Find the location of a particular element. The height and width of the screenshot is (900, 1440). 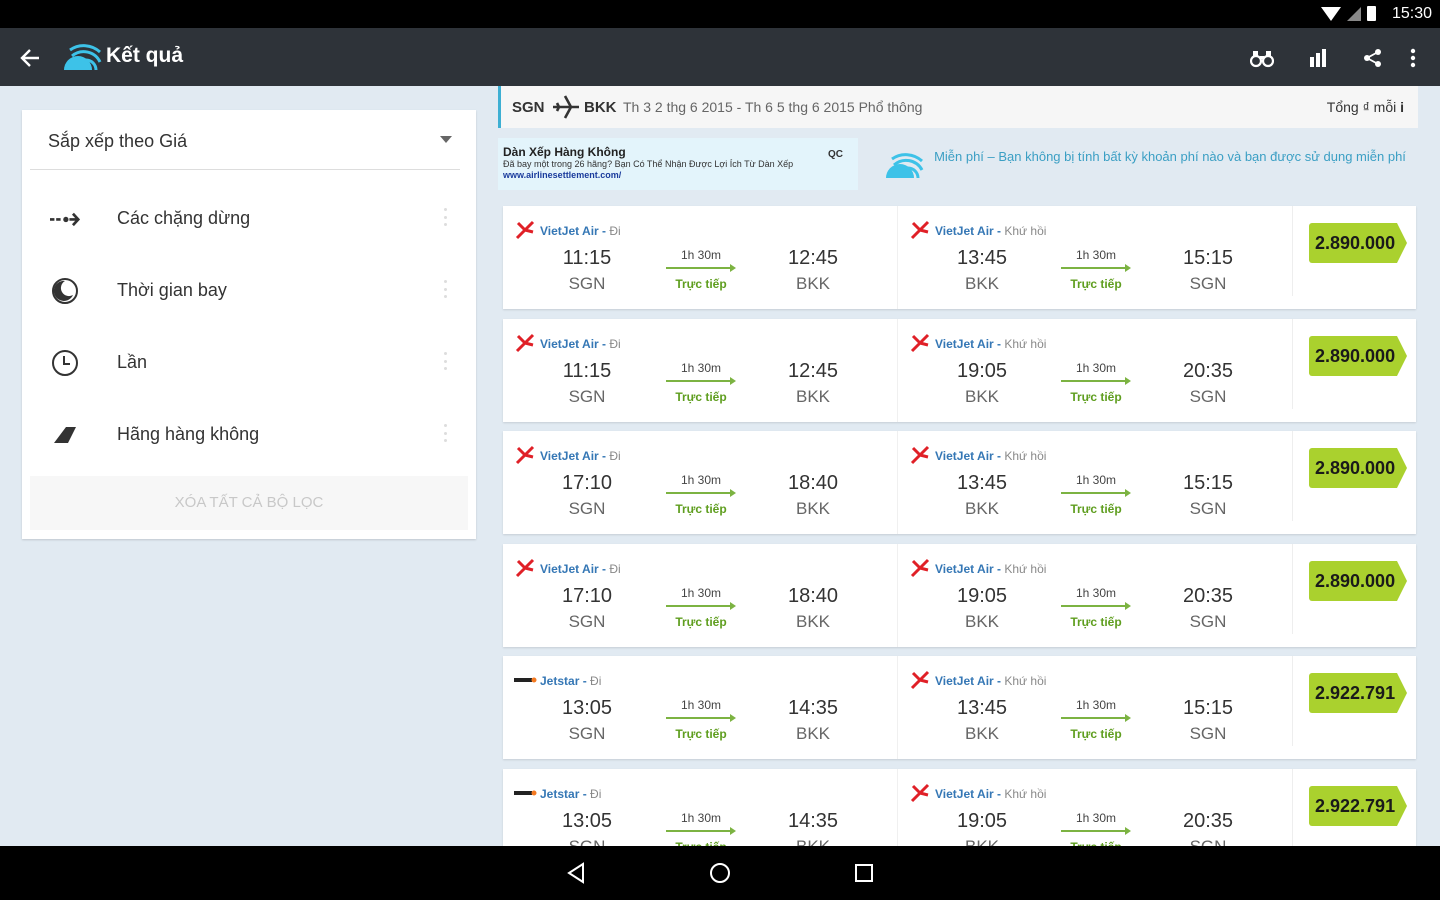

departure-airport: BKK is located at coordinates (982, 396).